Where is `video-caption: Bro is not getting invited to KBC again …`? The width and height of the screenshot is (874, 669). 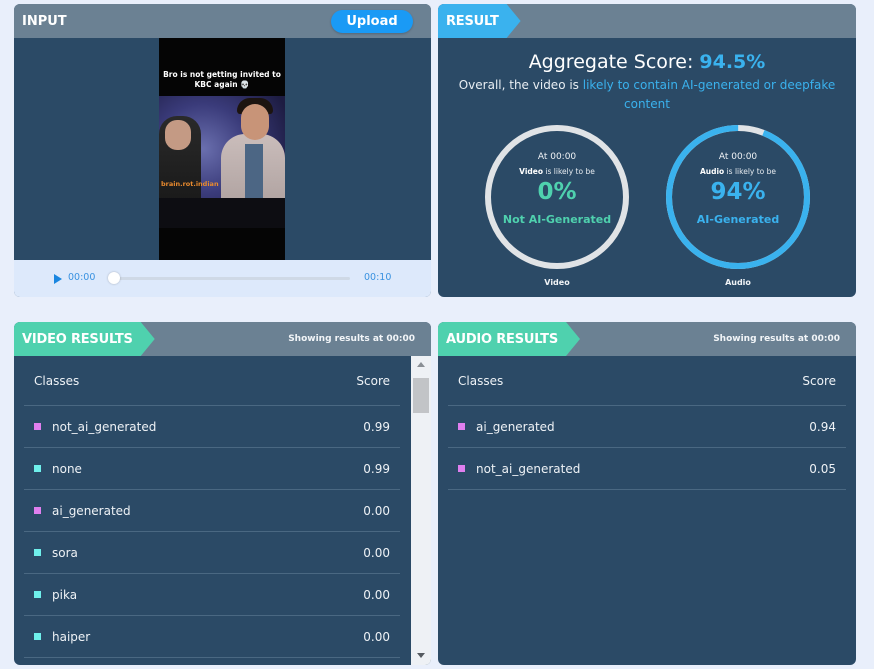
video-caption: Bro is not getting invited to KBC again … is located at coordinates (222, 79).